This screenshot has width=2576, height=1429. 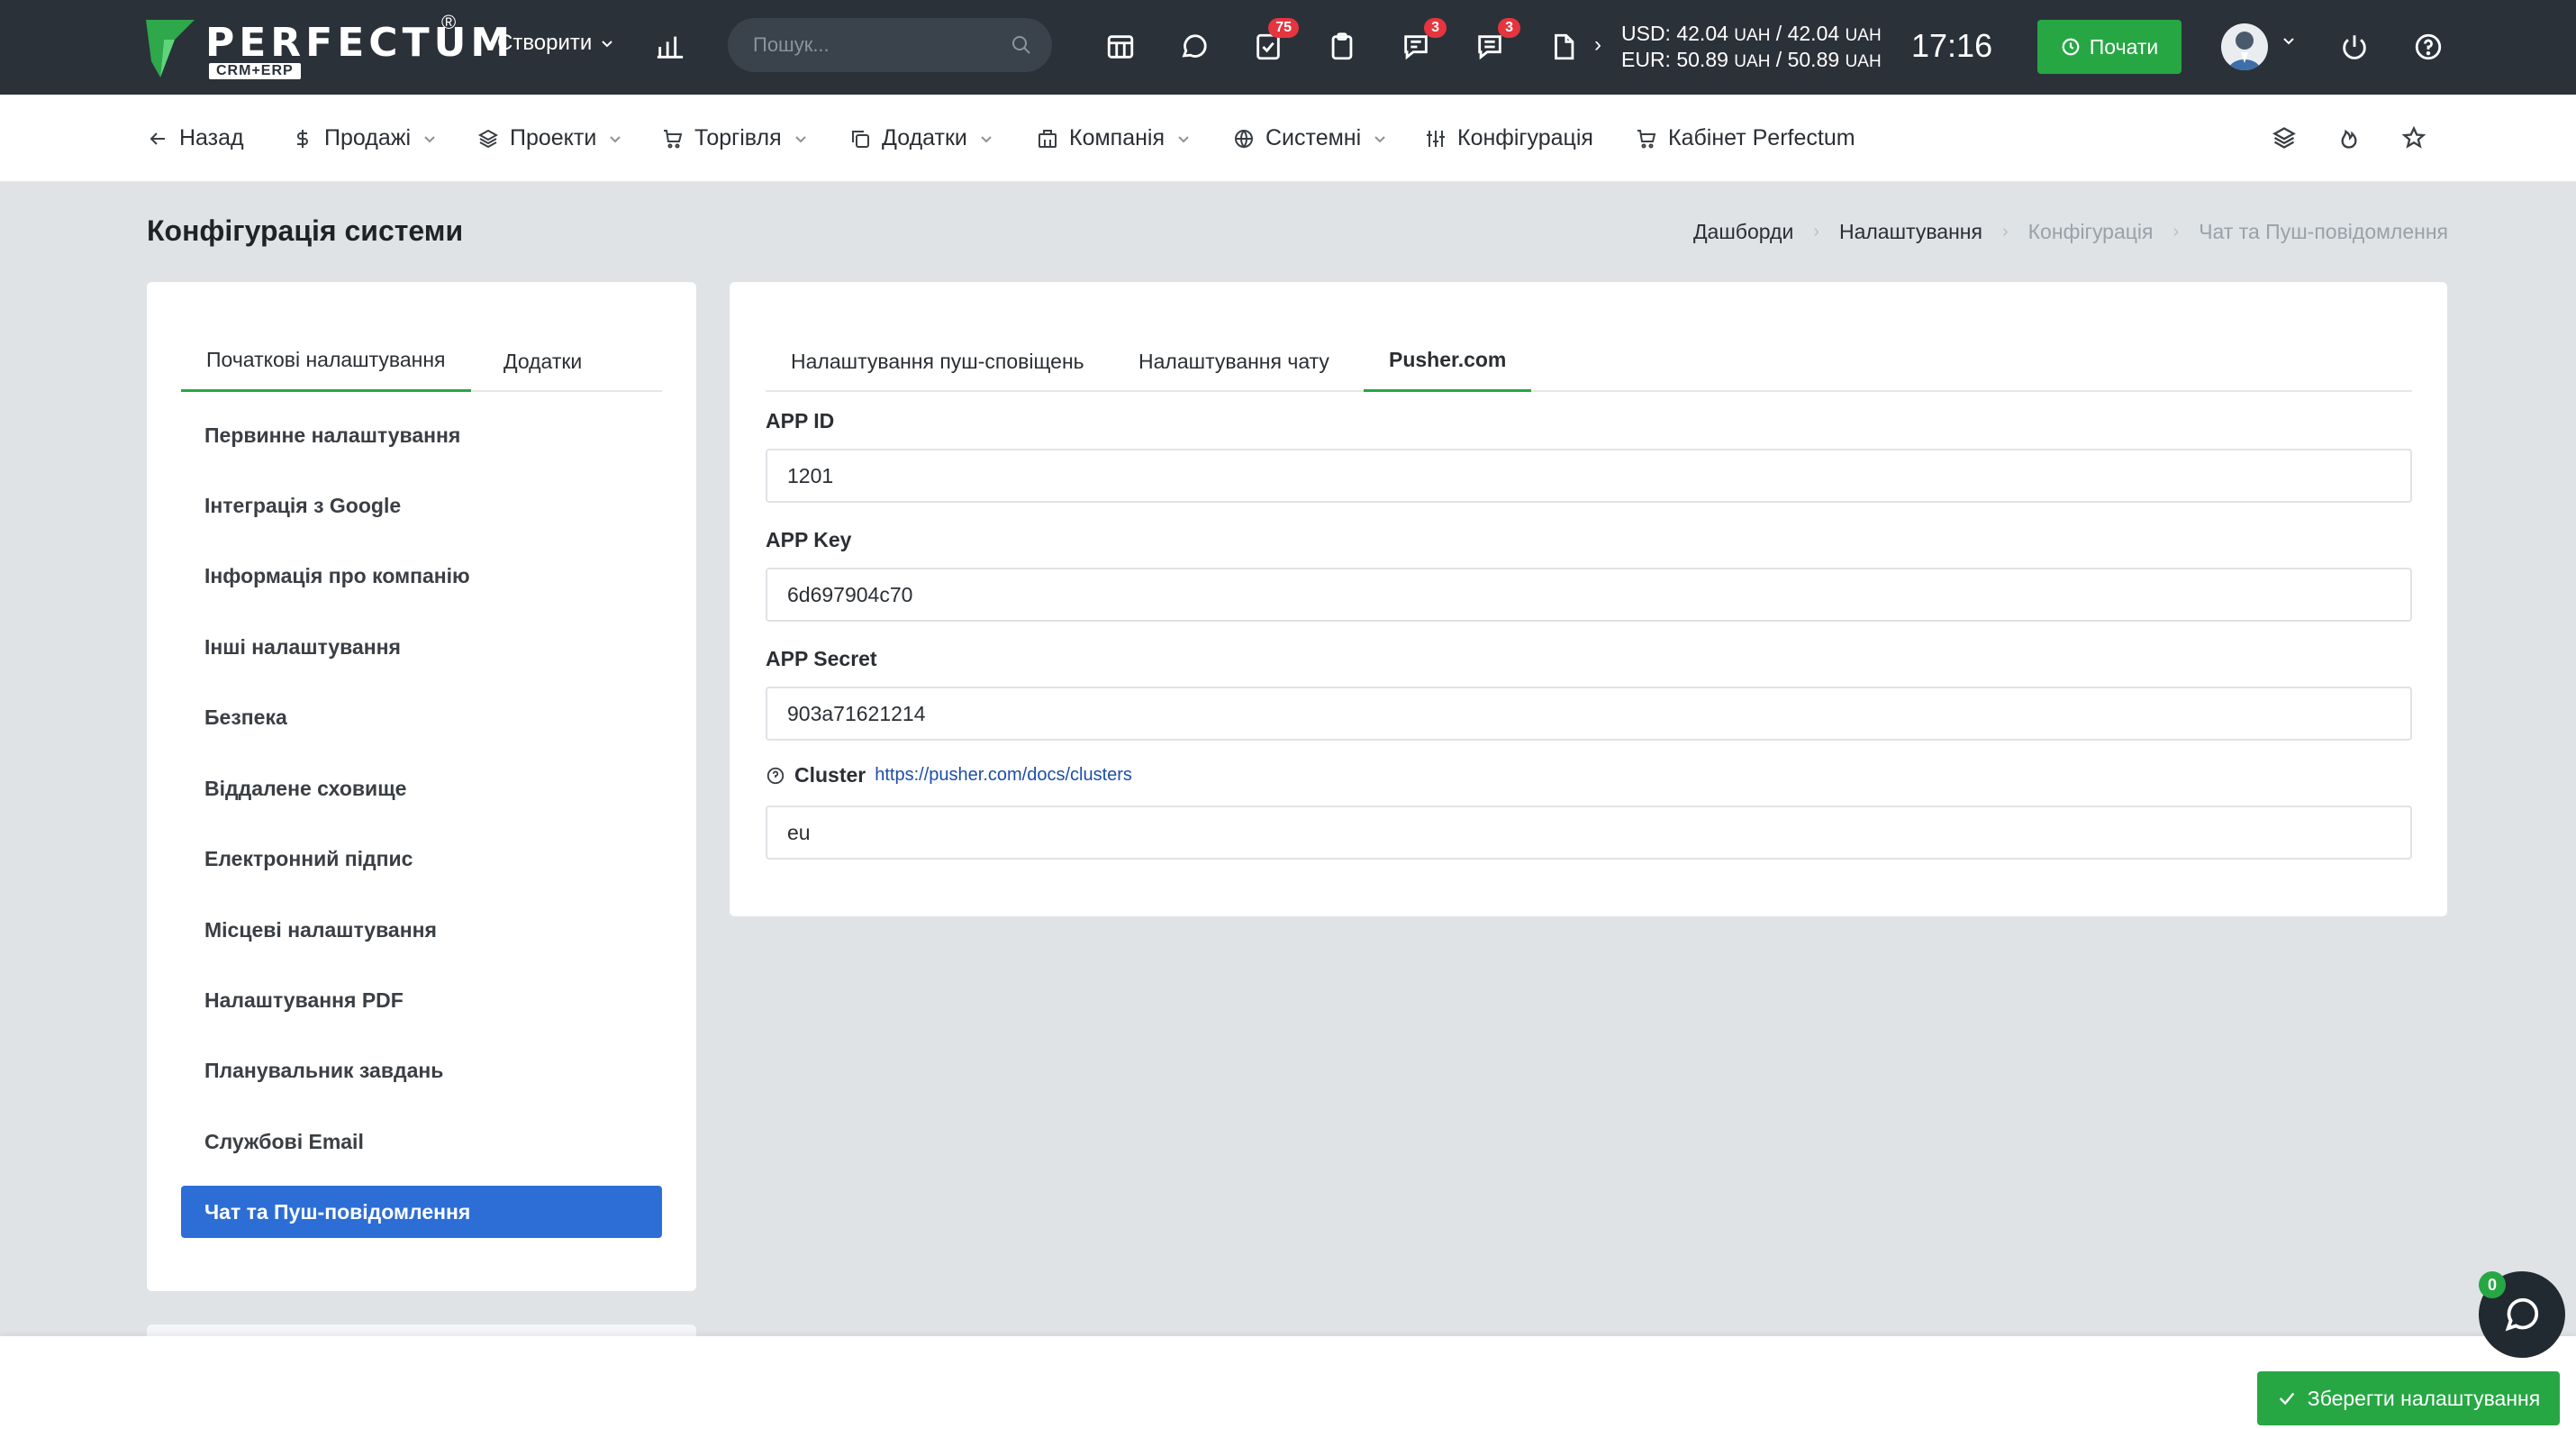 What do you see at coordinates (938, 361) in the screenshot?
I see `tab-push-settings: Налаштування пуш-сповіщень` at bounding box center [938, 361].